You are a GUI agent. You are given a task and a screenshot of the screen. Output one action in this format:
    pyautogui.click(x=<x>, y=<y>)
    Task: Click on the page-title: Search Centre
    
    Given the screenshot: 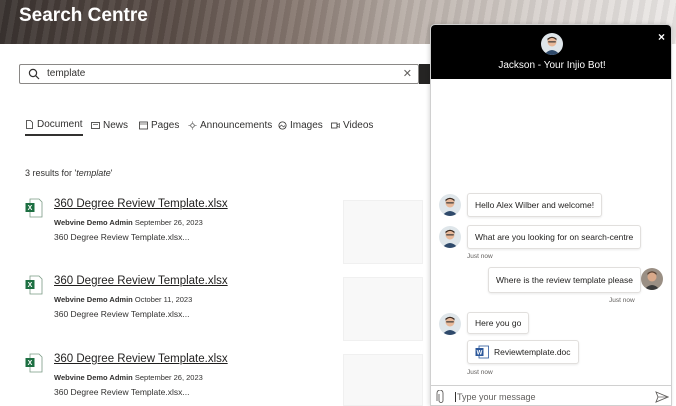 What is the action you would take?
    pyautogui.click(x=83, y=15)
    